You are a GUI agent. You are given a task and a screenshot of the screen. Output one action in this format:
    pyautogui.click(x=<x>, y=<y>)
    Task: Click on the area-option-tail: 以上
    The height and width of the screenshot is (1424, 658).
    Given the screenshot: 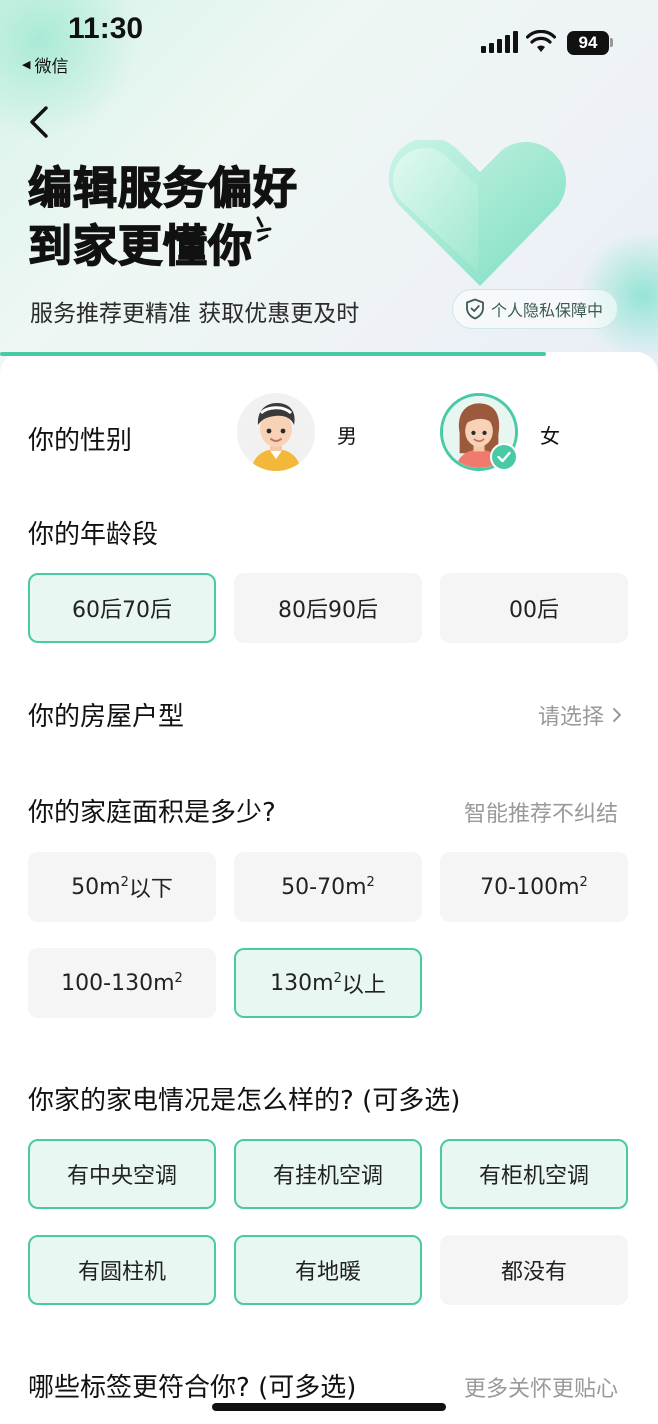 What is the action you would take?
    pyautogui.click(x=363, y=985)
    